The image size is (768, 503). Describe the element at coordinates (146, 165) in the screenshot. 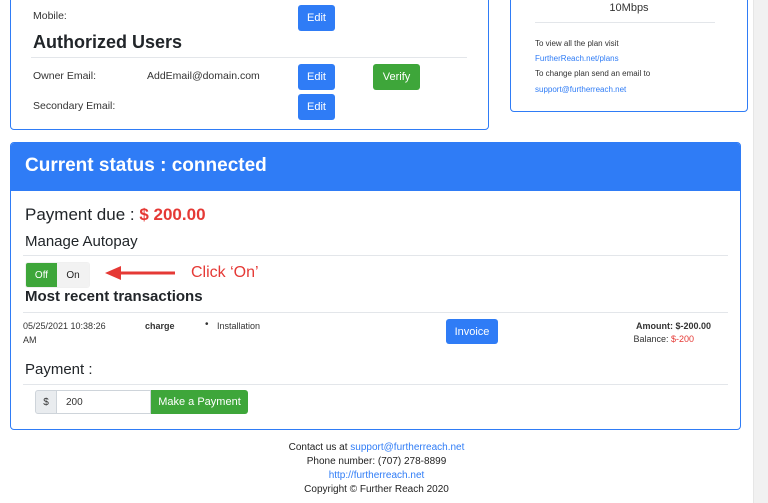

I see `status-header-title: Current status : connected` at that location.